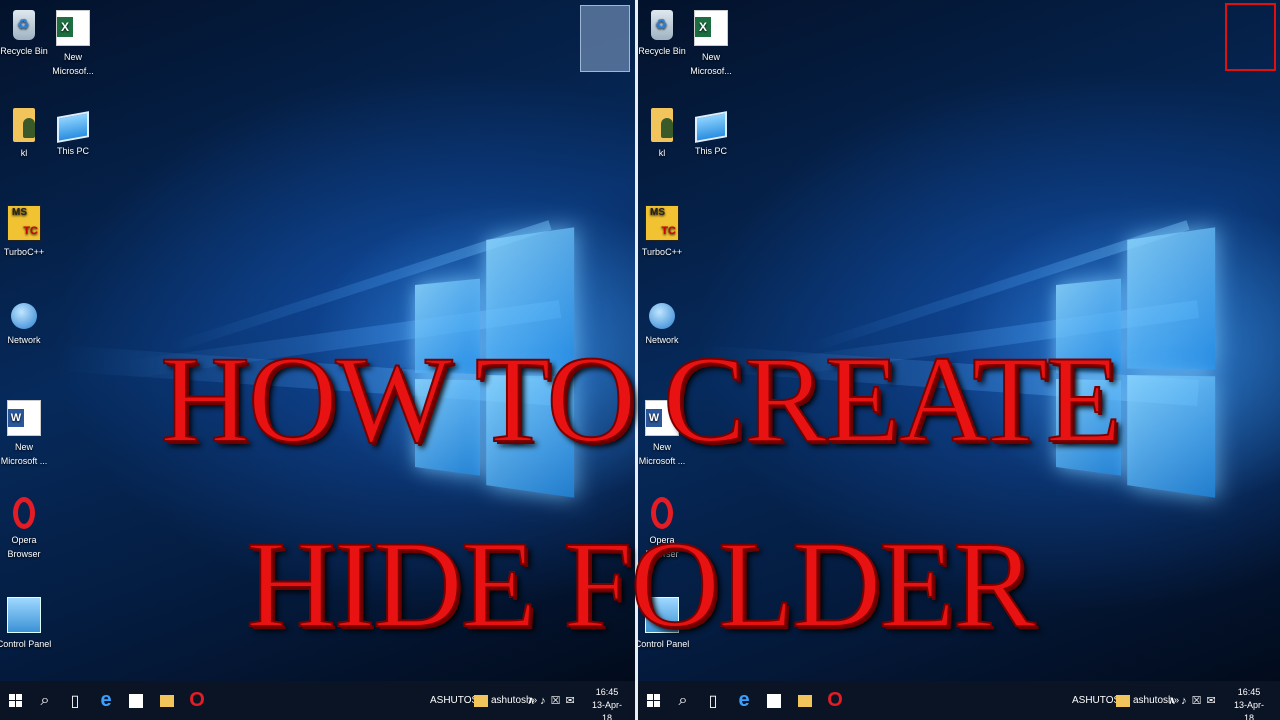 The height and width of the screenshot is (720, 1280). I want to click on toolbar-label: ashutosh, so click(511, 700).